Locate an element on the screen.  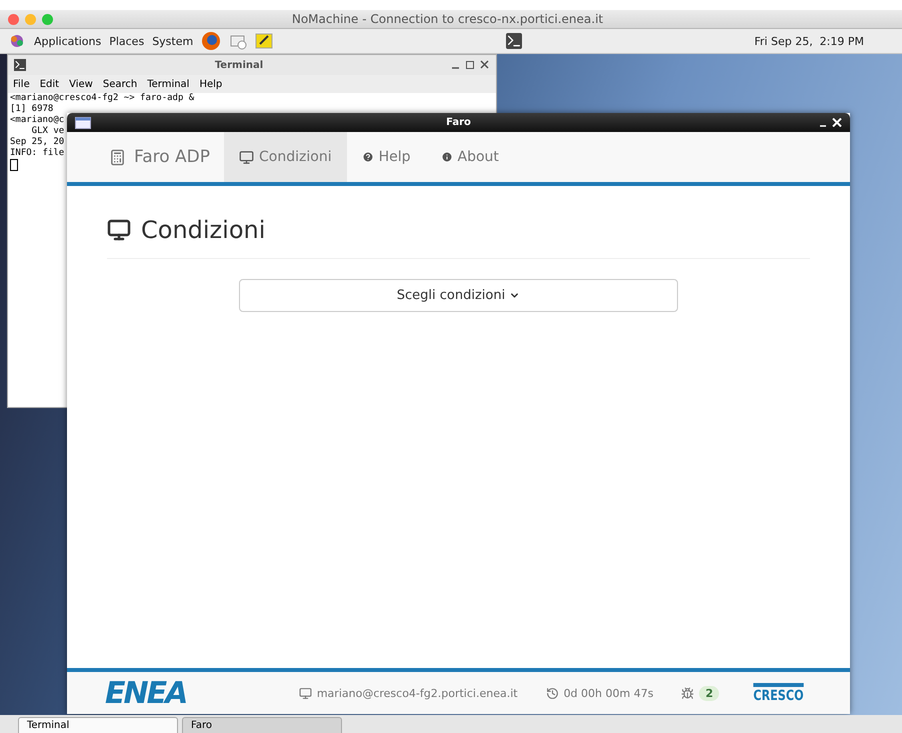
panel-menu: Applications is located at coordinates (68, 41).